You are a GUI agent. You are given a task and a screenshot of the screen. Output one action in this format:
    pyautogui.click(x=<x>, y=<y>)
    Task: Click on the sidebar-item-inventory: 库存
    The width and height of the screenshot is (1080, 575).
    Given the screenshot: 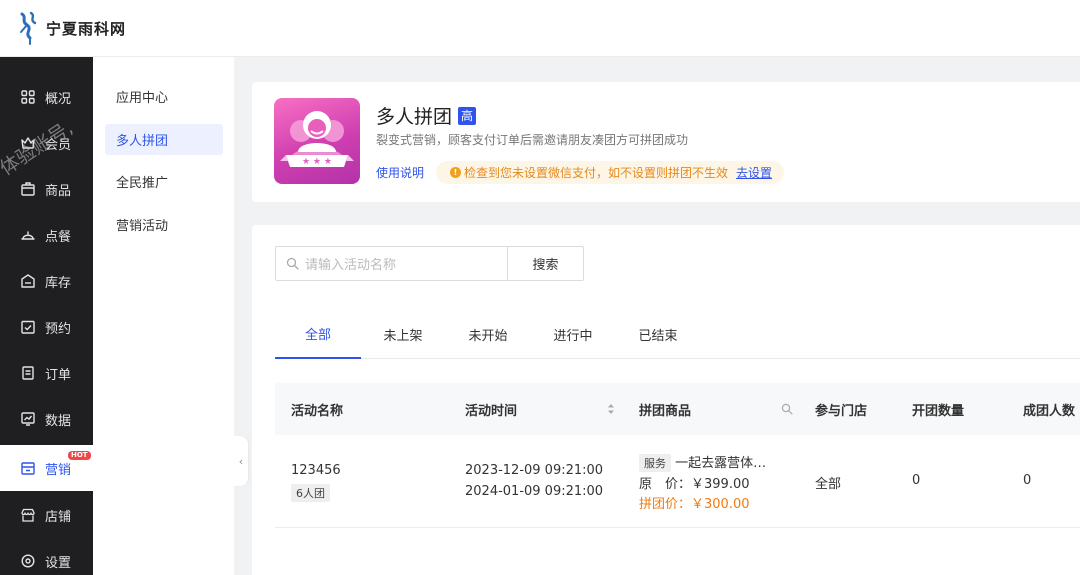 What is the action you would take?
    pyautogui.click(x=46, y=281)
    